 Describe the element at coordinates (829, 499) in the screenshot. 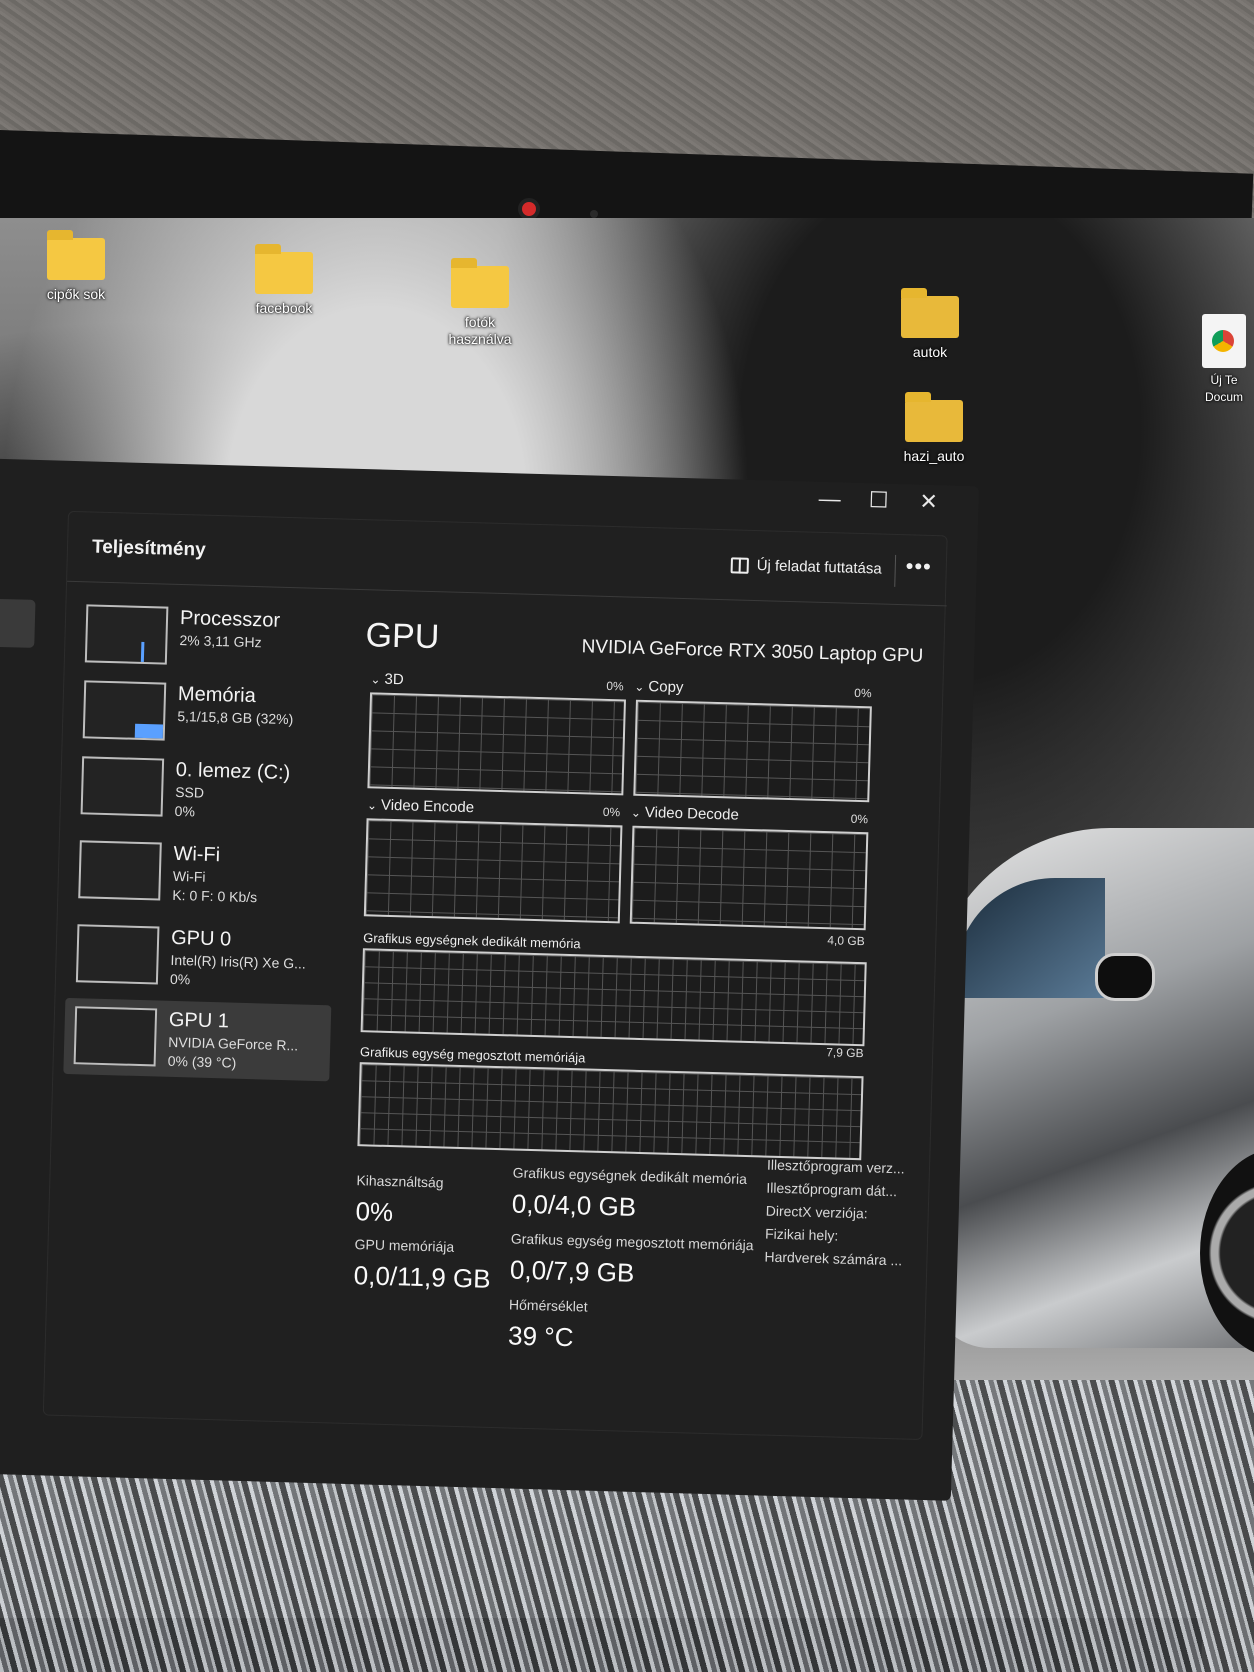

I see `minimize-button: —` at that location.